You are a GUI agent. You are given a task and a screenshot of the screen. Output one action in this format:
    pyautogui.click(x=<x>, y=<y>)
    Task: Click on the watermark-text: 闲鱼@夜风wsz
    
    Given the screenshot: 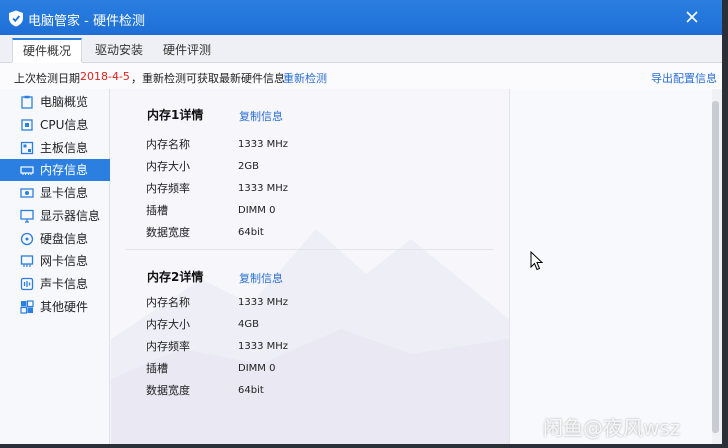 What is the action you would take?
    pyautogui.click(x=612, y=428)
    